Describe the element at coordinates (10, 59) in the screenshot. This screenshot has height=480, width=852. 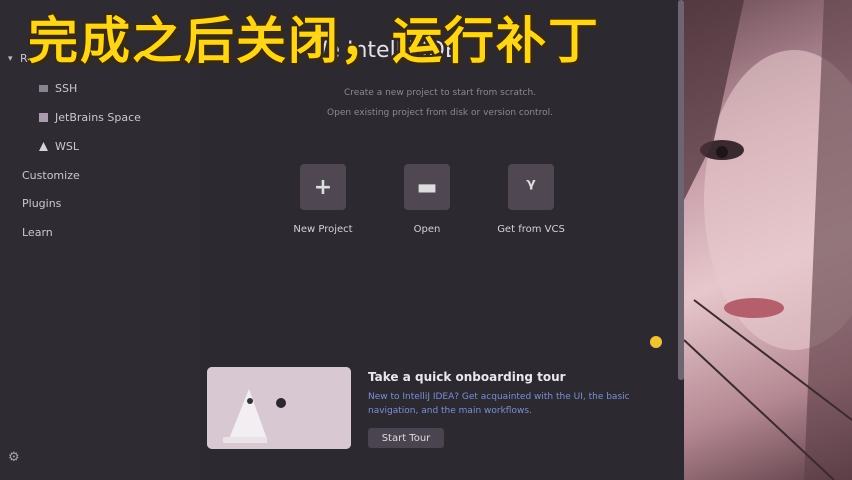
I see `chevron-down-icon: ▾` at that location.